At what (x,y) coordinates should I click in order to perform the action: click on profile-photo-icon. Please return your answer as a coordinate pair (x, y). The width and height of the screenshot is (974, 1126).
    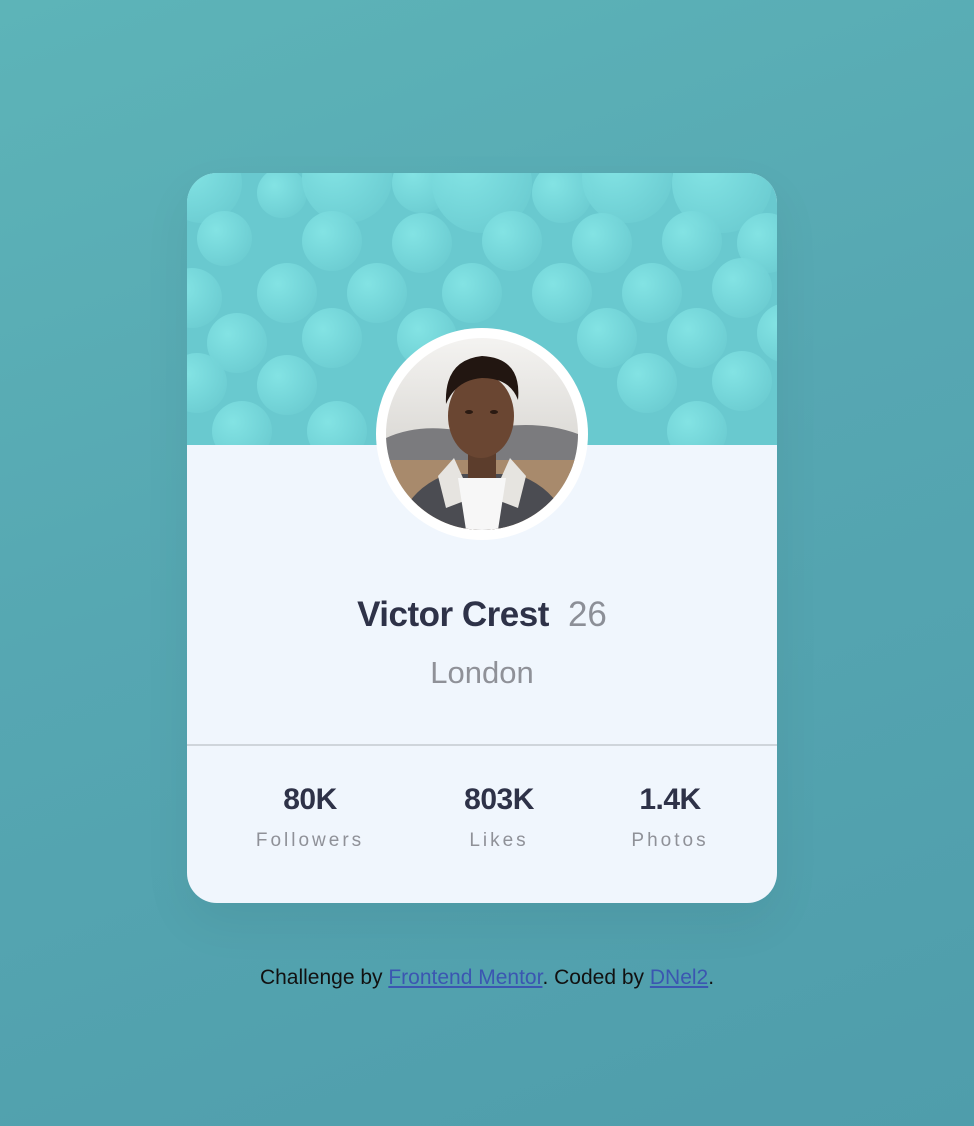
    Looking at the image, I should click on (482, 434).